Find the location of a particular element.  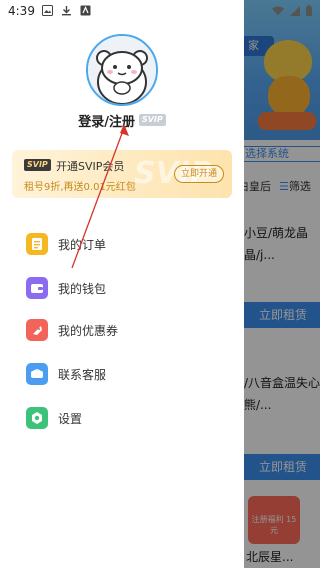

menu-item-customer-service: 联系客服 is located at coordinates (66, 374).